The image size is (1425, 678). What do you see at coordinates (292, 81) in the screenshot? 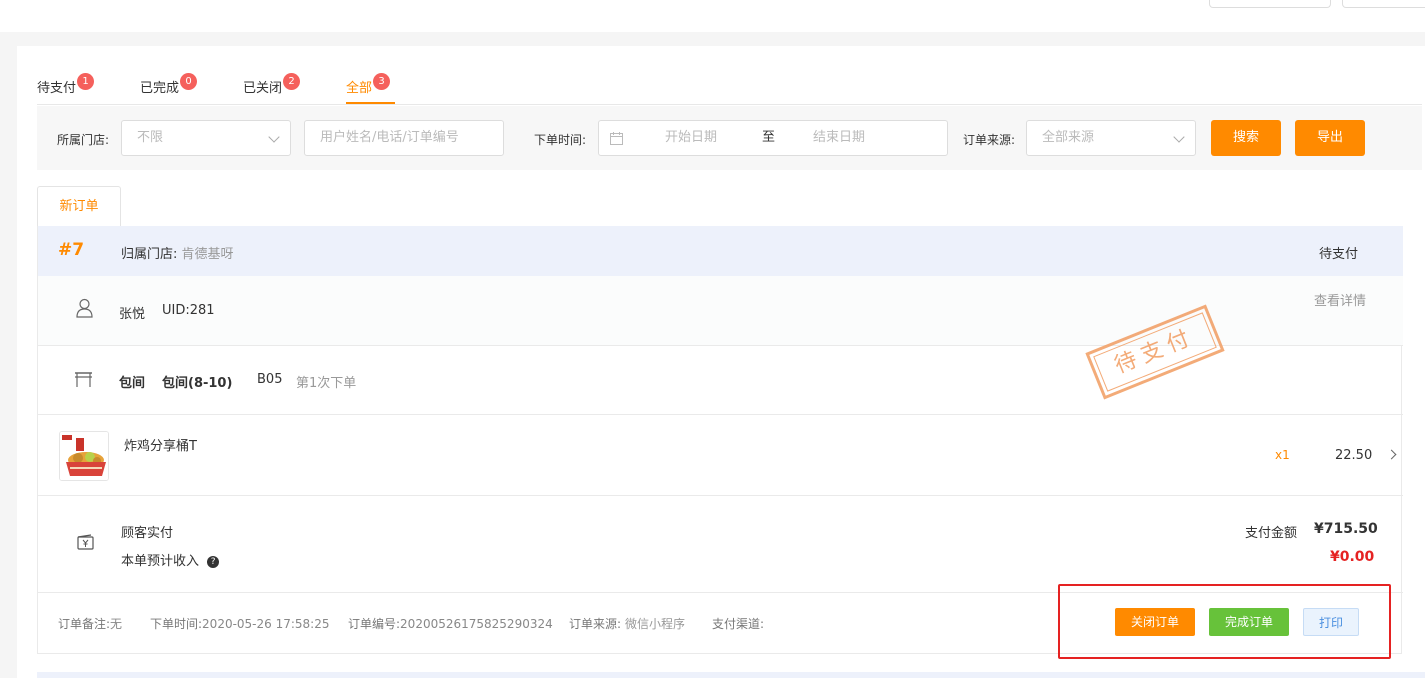
I see `tab-count-badge: 2` at bounding box center [292, 81].